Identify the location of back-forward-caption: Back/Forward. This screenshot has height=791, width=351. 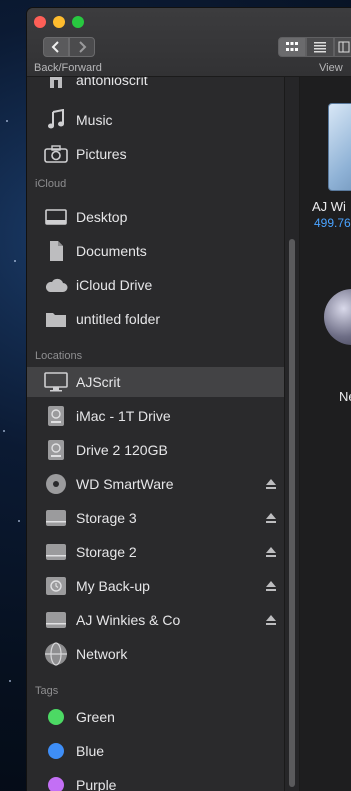
(68, 68).